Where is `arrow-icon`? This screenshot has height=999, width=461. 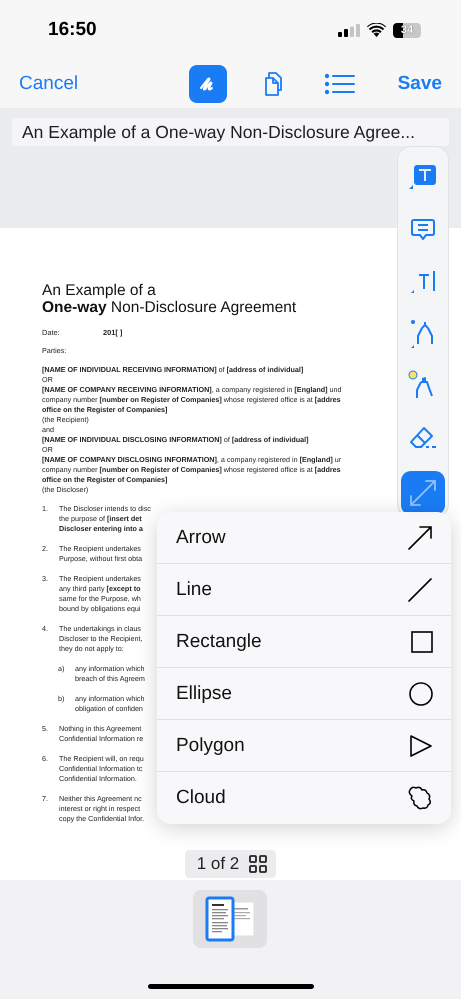 arrow-icon is located at coordinates (420, 537).